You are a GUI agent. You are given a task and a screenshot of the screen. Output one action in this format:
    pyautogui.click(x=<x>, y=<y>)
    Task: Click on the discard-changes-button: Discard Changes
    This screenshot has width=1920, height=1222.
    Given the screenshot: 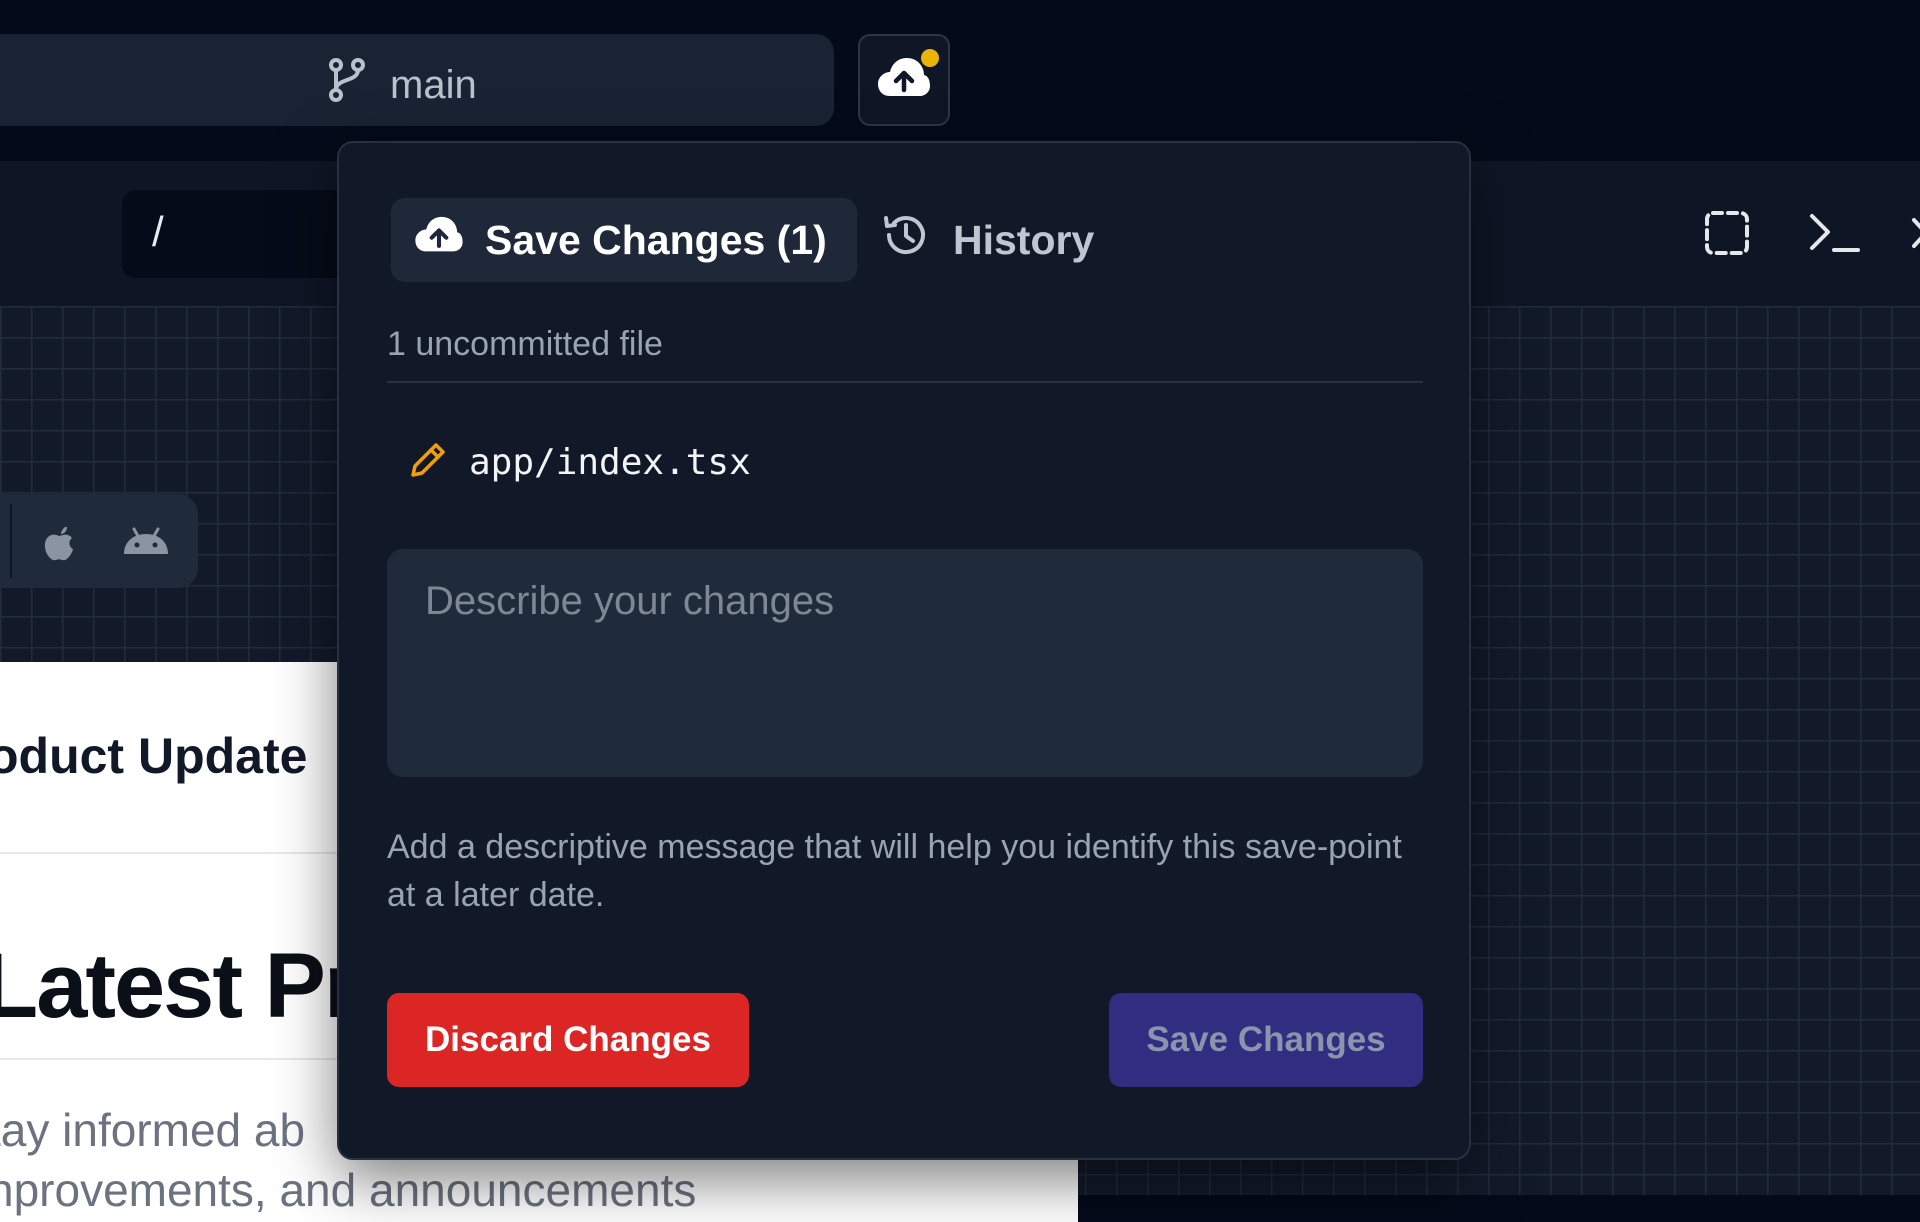 What is the action you would take?
    pyautogui.click(x=568, y=1040)
    